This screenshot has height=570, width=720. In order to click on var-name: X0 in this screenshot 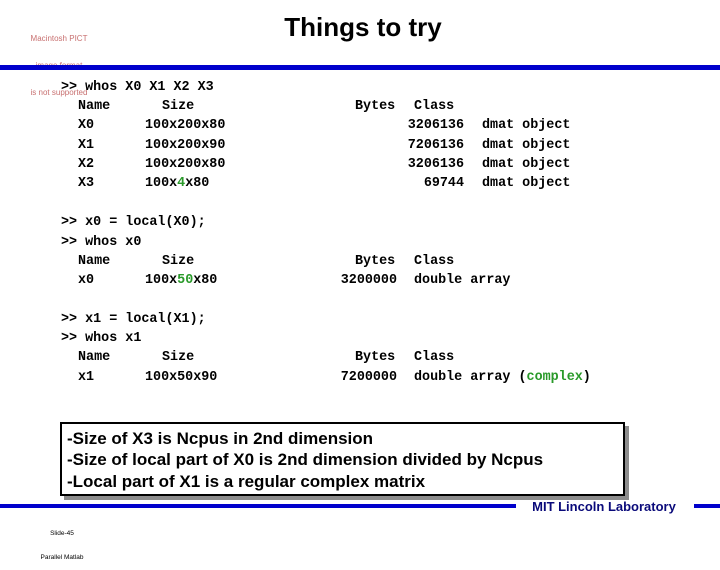, I will do `click(86, 125)`.